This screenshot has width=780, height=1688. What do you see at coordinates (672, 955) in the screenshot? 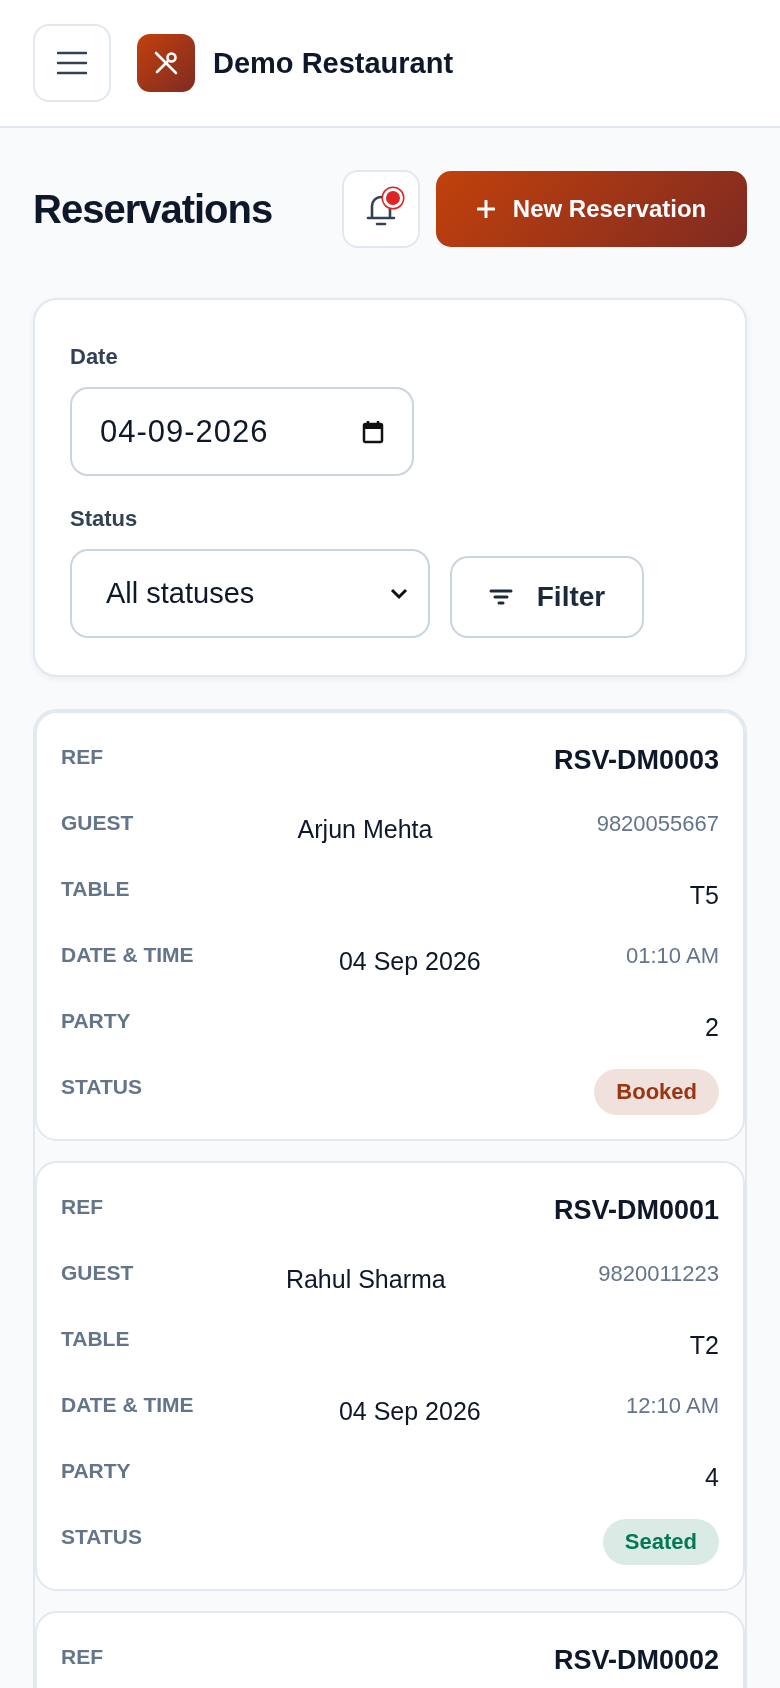
I see `field-detail: 01:10 AM` at bounding box center [672, 955].